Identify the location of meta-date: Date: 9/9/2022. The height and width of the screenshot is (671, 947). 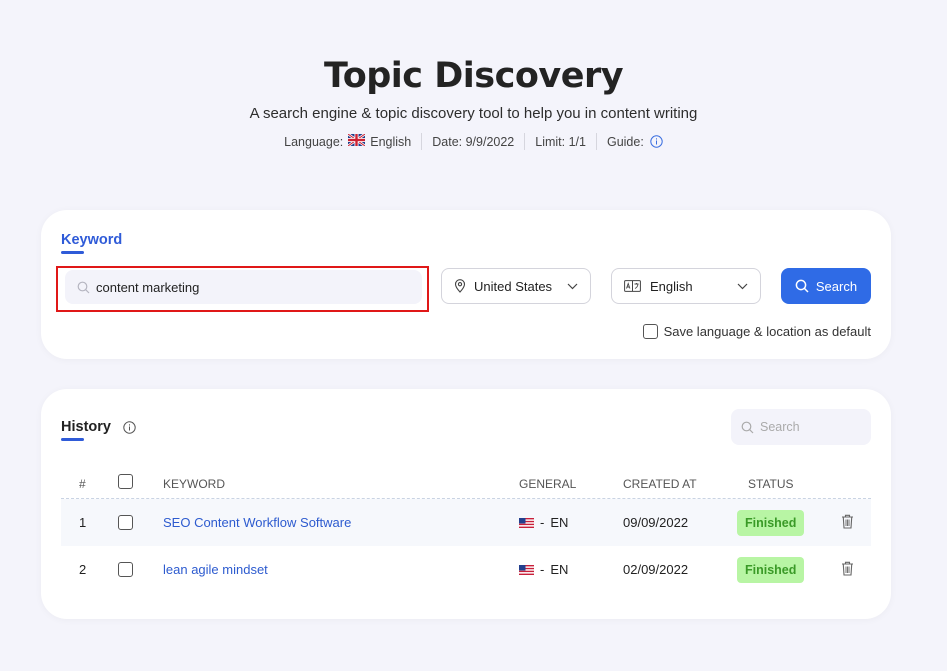
(472, 141).